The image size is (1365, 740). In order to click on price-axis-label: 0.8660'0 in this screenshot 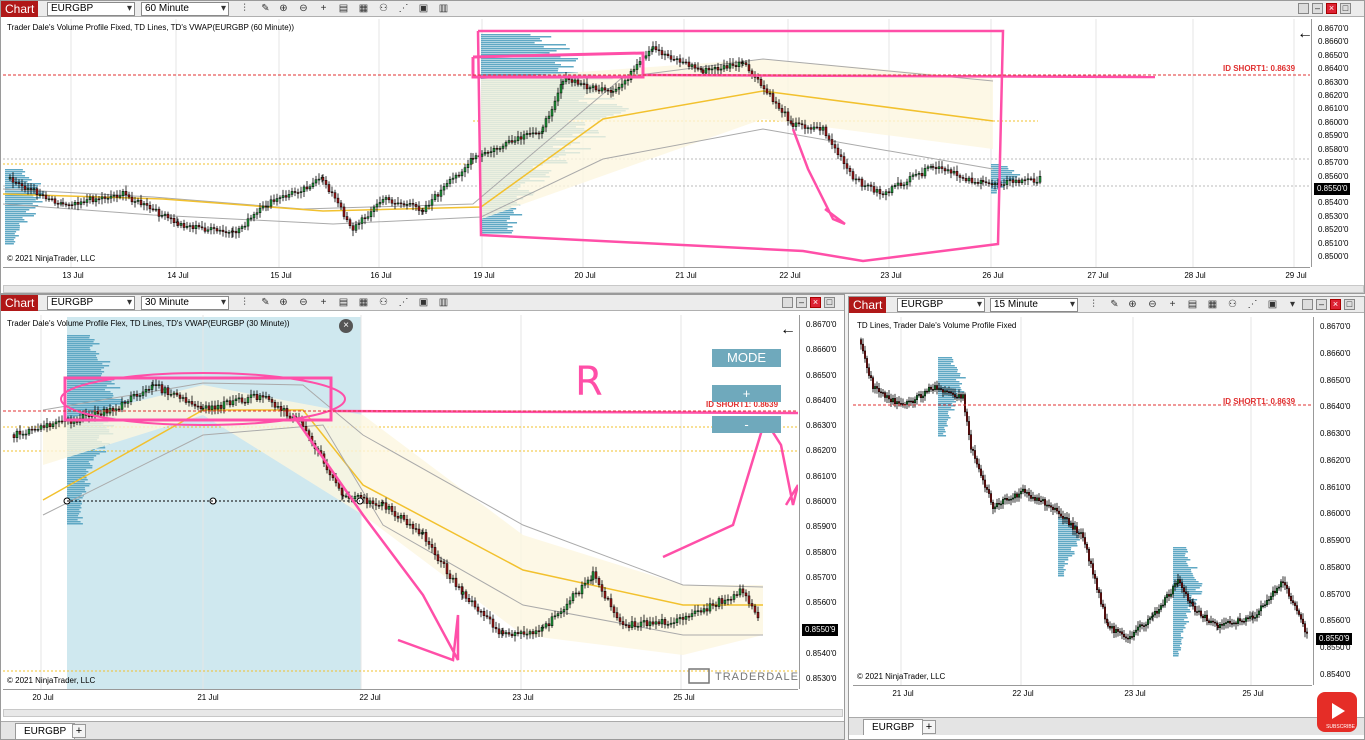, I will do `click(1333, 42)`.